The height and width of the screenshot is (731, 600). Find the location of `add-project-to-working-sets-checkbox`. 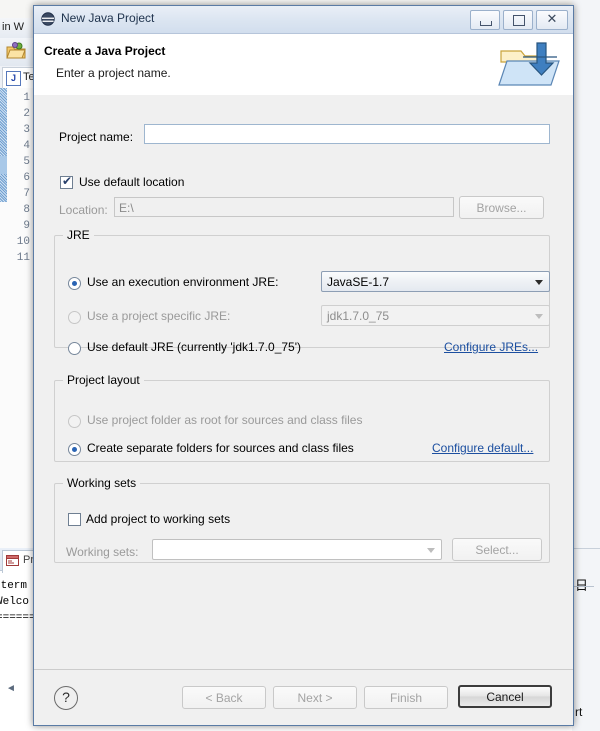

add-project-to-working-sets-checkbox is located at coordinates (74, 519).